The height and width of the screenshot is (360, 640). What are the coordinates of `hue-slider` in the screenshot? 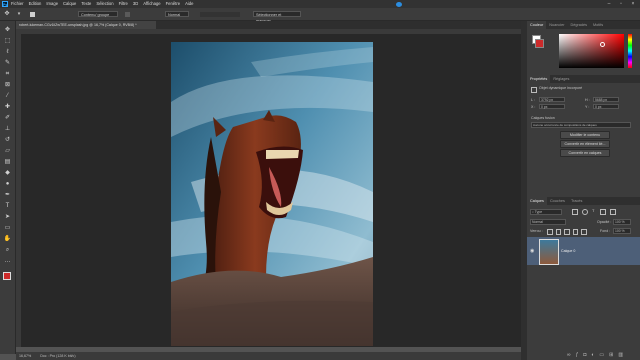 It's located at (630, 51).